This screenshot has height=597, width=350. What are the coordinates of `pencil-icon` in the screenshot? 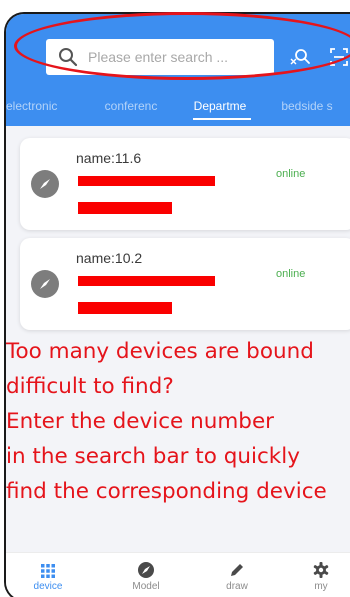 It's located at (237, 570).